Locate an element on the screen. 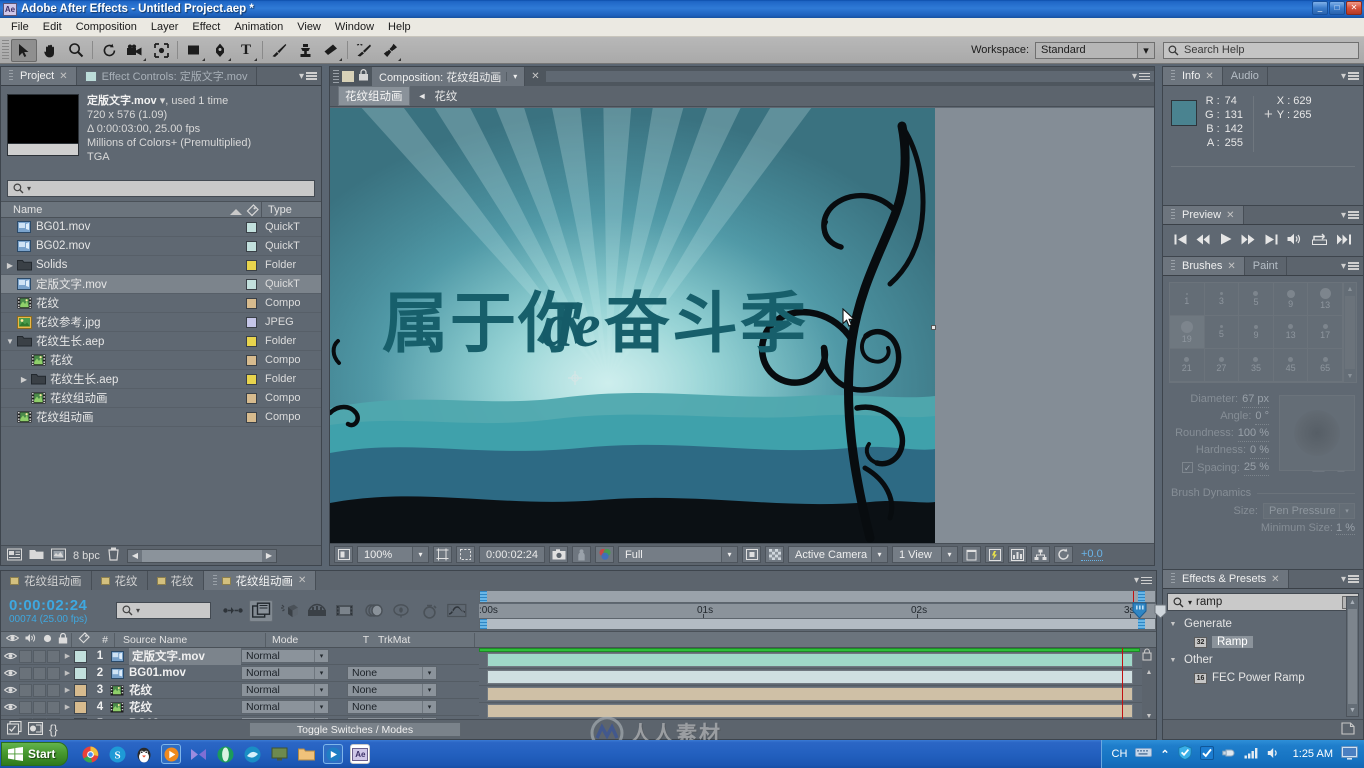 This screenshot has width=1364, height=768. magnification-select: 100% ▾ is located at coordinates (393, 554).